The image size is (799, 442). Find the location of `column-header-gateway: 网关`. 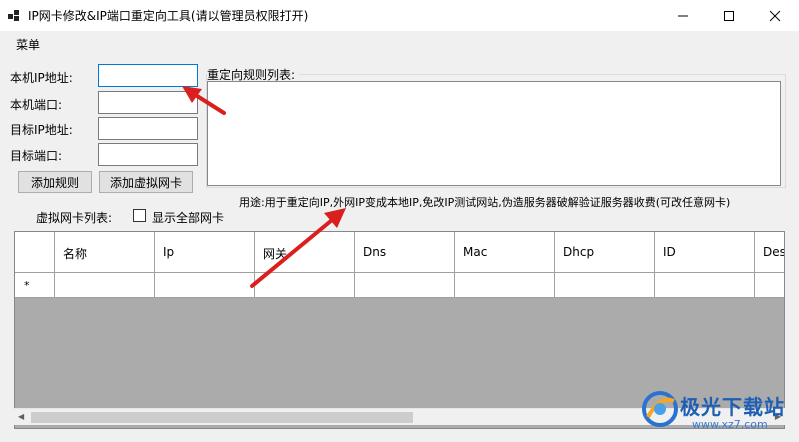

column-header-gateway: 网关 is located at coordinates (305, 252).